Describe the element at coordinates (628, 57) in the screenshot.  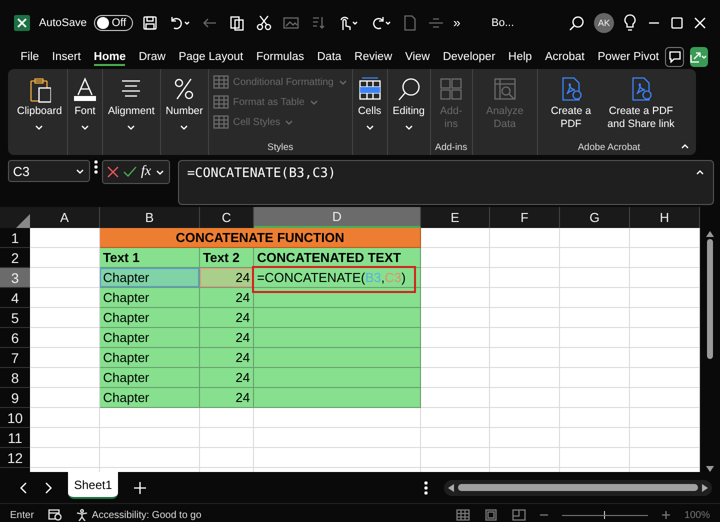
I see `menu-tab: Power Pivot` at that location.